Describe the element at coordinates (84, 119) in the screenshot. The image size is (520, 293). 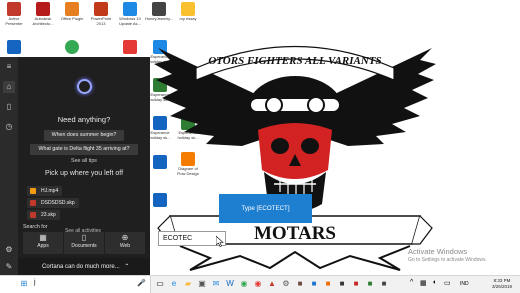
I see `cortana-heading: Need anything?` at that location.